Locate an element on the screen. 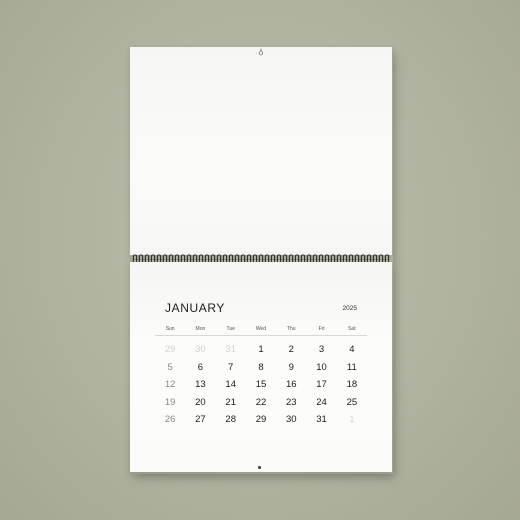 This screenshot has height=520, width=520. day-cell-outside-month: 31 is located at coordinates (230, 349).